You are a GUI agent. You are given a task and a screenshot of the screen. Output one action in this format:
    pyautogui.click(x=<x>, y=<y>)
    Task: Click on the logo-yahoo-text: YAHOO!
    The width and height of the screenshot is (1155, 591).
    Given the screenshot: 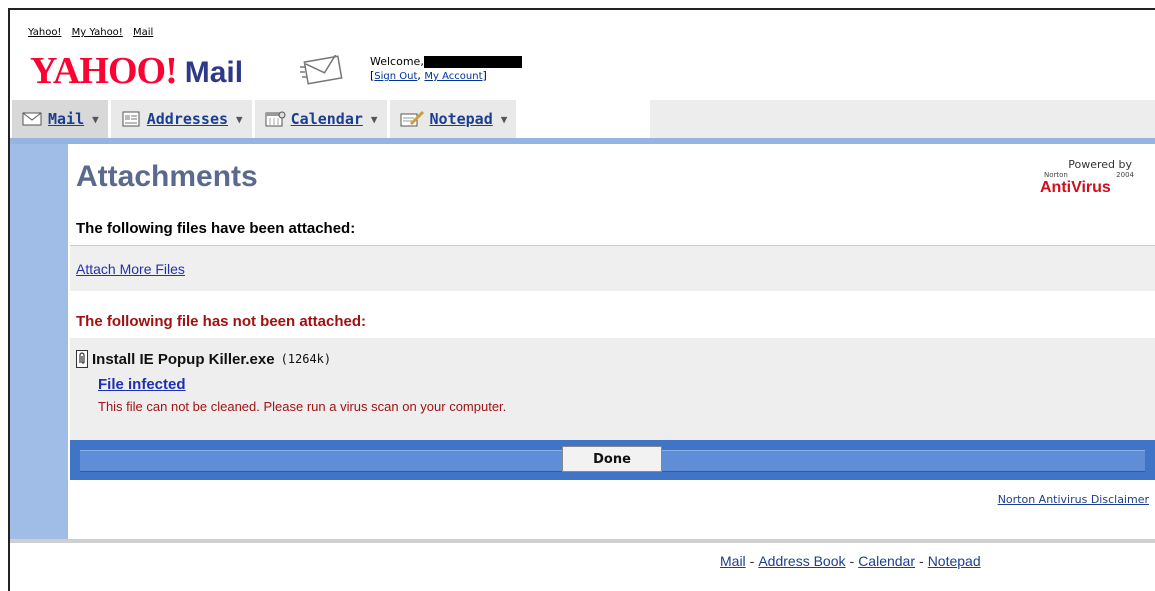 What is the action you would take?
    pyautogui.click(x=104, y=71)
    